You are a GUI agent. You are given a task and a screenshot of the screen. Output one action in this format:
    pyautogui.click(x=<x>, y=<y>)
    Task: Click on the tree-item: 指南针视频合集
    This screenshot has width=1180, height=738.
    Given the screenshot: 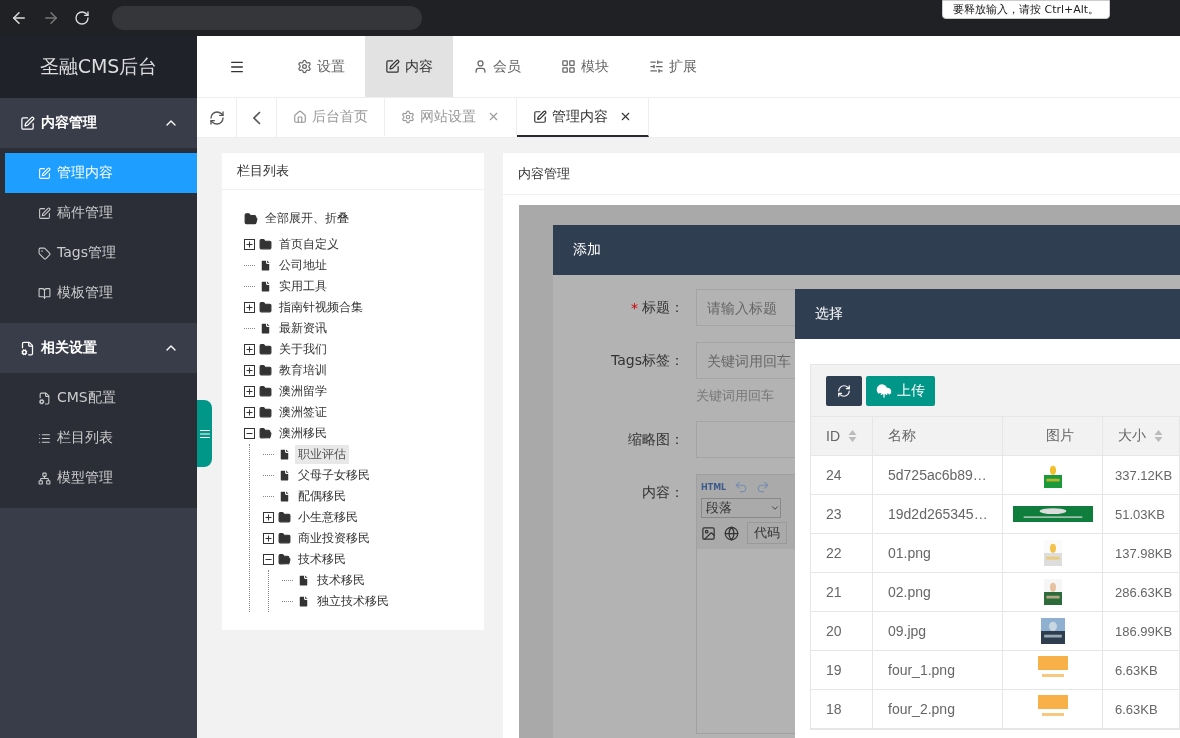 What is the action you would take?
    pyautogui.click(x=321, y=307)
    